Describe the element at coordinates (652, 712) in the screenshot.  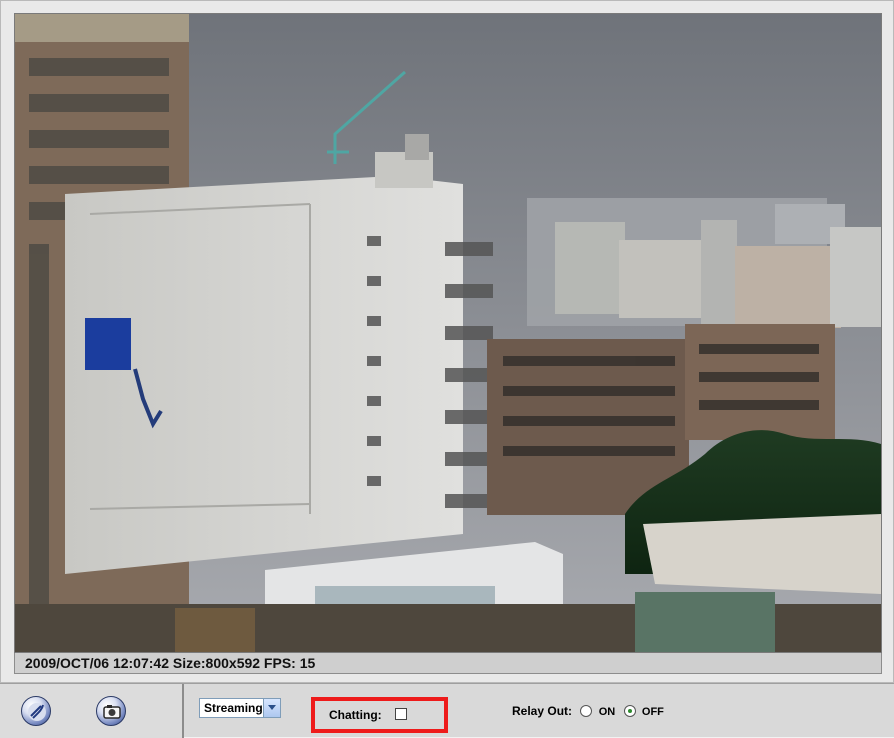
I see `relay-off-label: OFF` at that location.